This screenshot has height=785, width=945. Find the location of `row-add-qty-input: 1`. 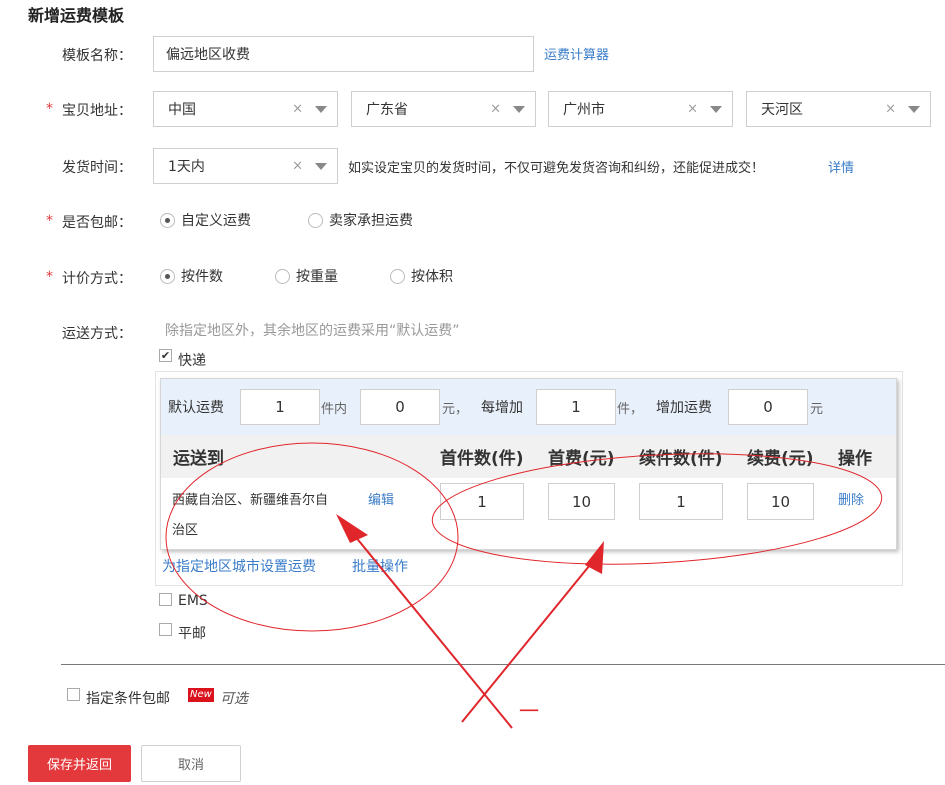

row-add-qty-input: 1 is located at coordinates (681, 501).